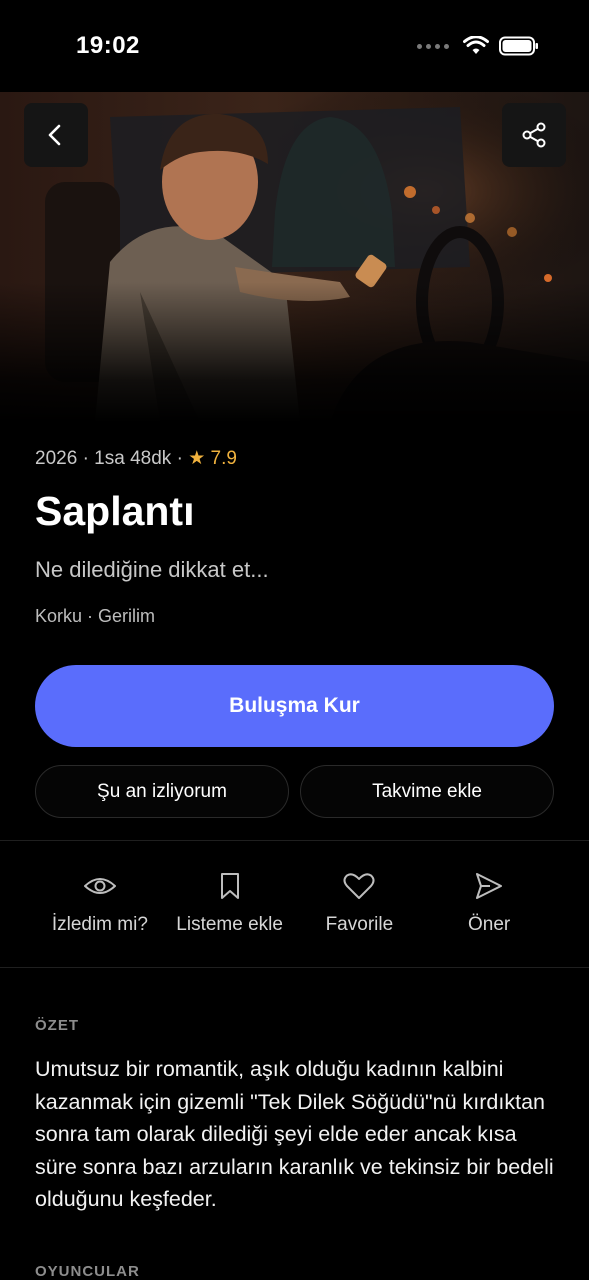 The height and width of the screenshot is (1280, 589). Describe the element at coordinates (56, 458) in the screenshot. I see `movie-year: 2026` at that location.